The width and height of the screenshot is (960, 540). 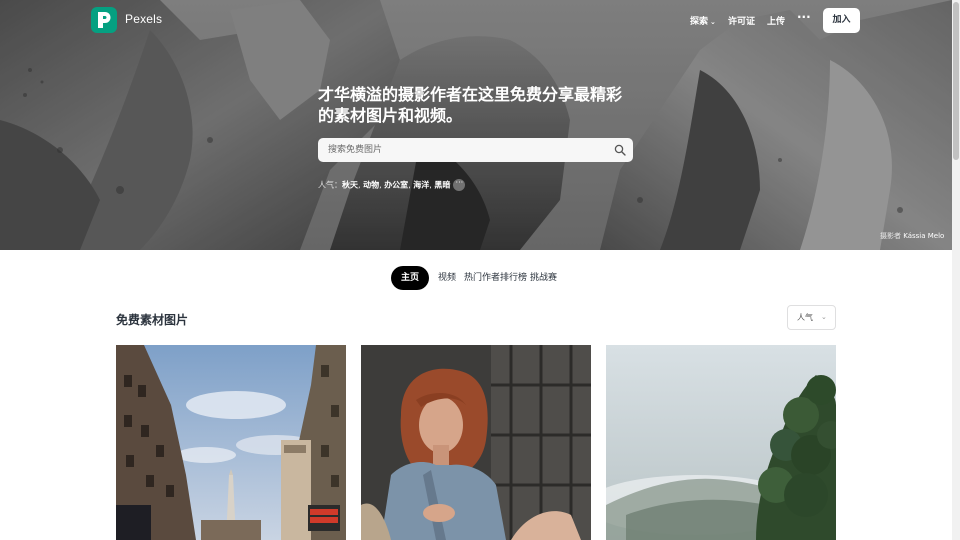 What do you see at coordinates (143, 19) in the screenshot?
I see `brand-name: Pexels` at bounding box center [143, 19].